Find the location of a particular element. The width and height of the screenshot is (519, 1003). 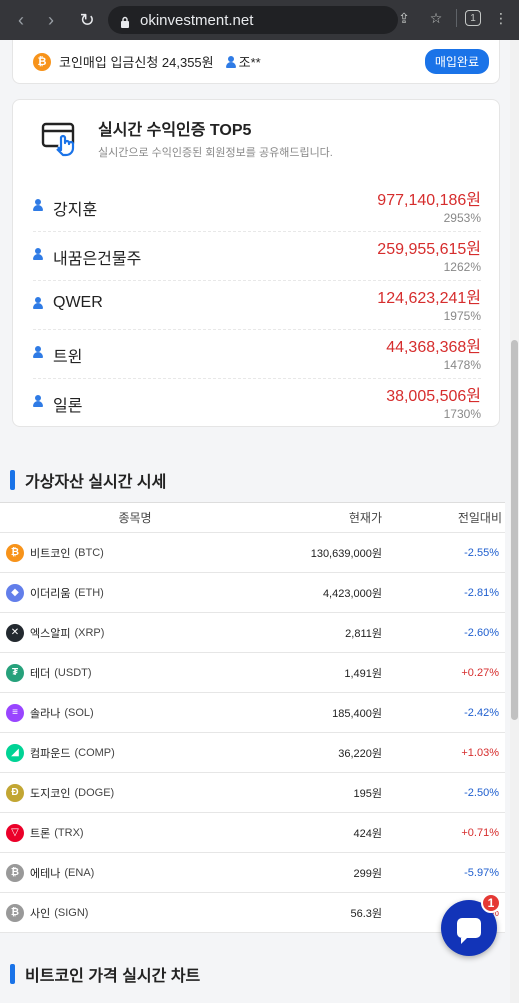

scrollbar is located at coordinates (514, 521).